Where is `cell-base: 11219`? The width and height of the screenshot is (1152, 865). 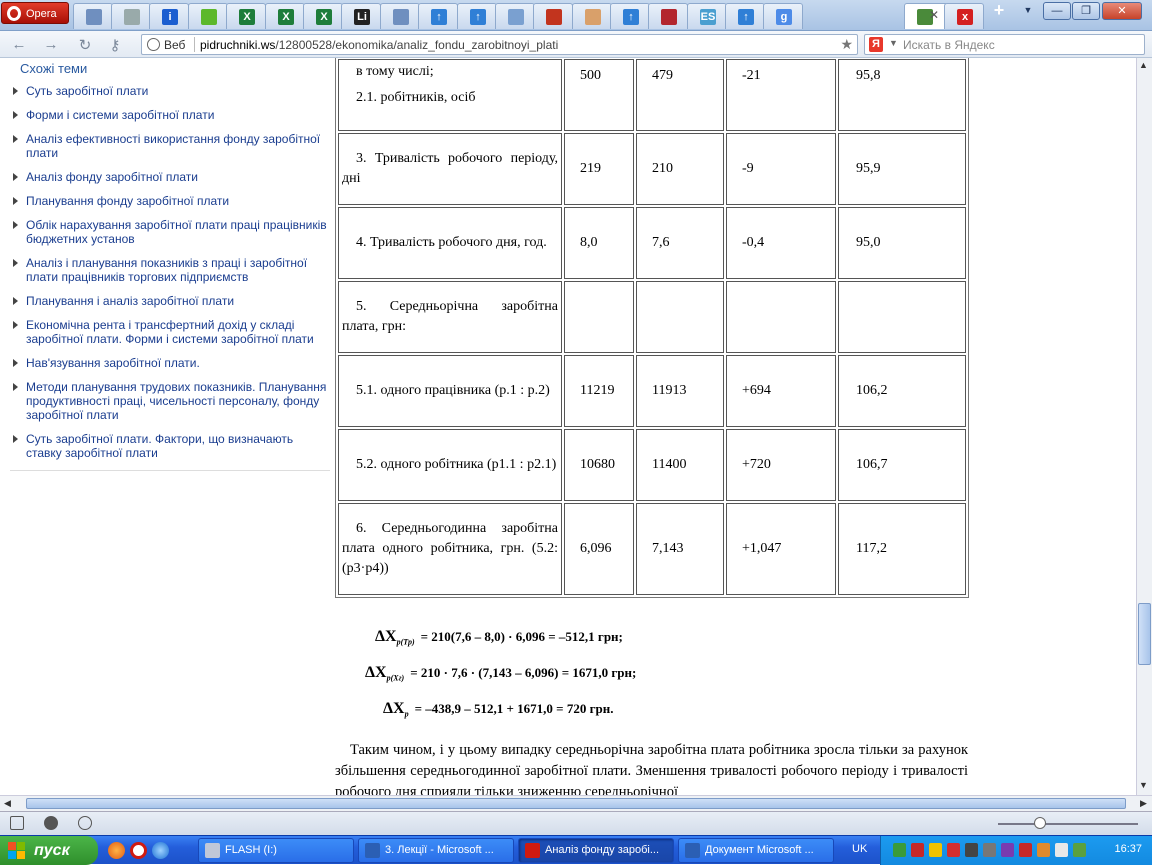 cell-base: 11219 is located at coordinates (599, 391).